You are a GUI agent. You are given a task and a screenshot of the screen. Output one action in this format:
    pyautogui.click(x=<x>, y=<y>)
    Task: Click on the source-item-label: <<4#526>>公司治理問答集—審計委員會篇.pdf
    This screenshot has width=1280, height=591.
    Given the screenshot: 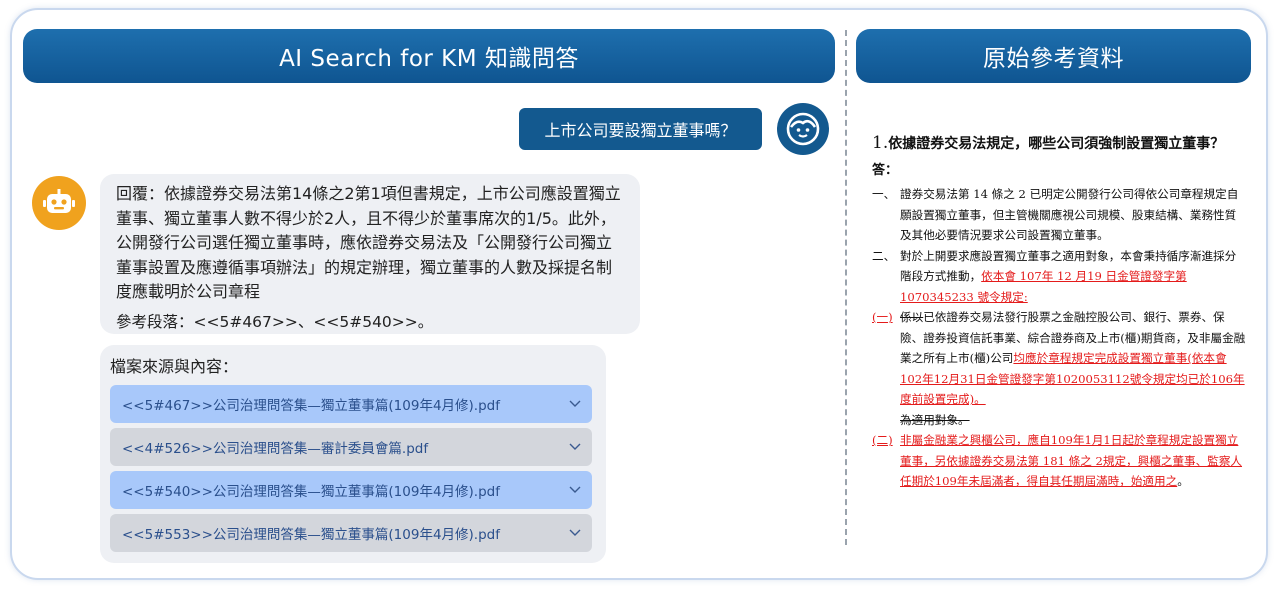 What is the action you would take?
    pyautogui.click(x=275, y=449)
    